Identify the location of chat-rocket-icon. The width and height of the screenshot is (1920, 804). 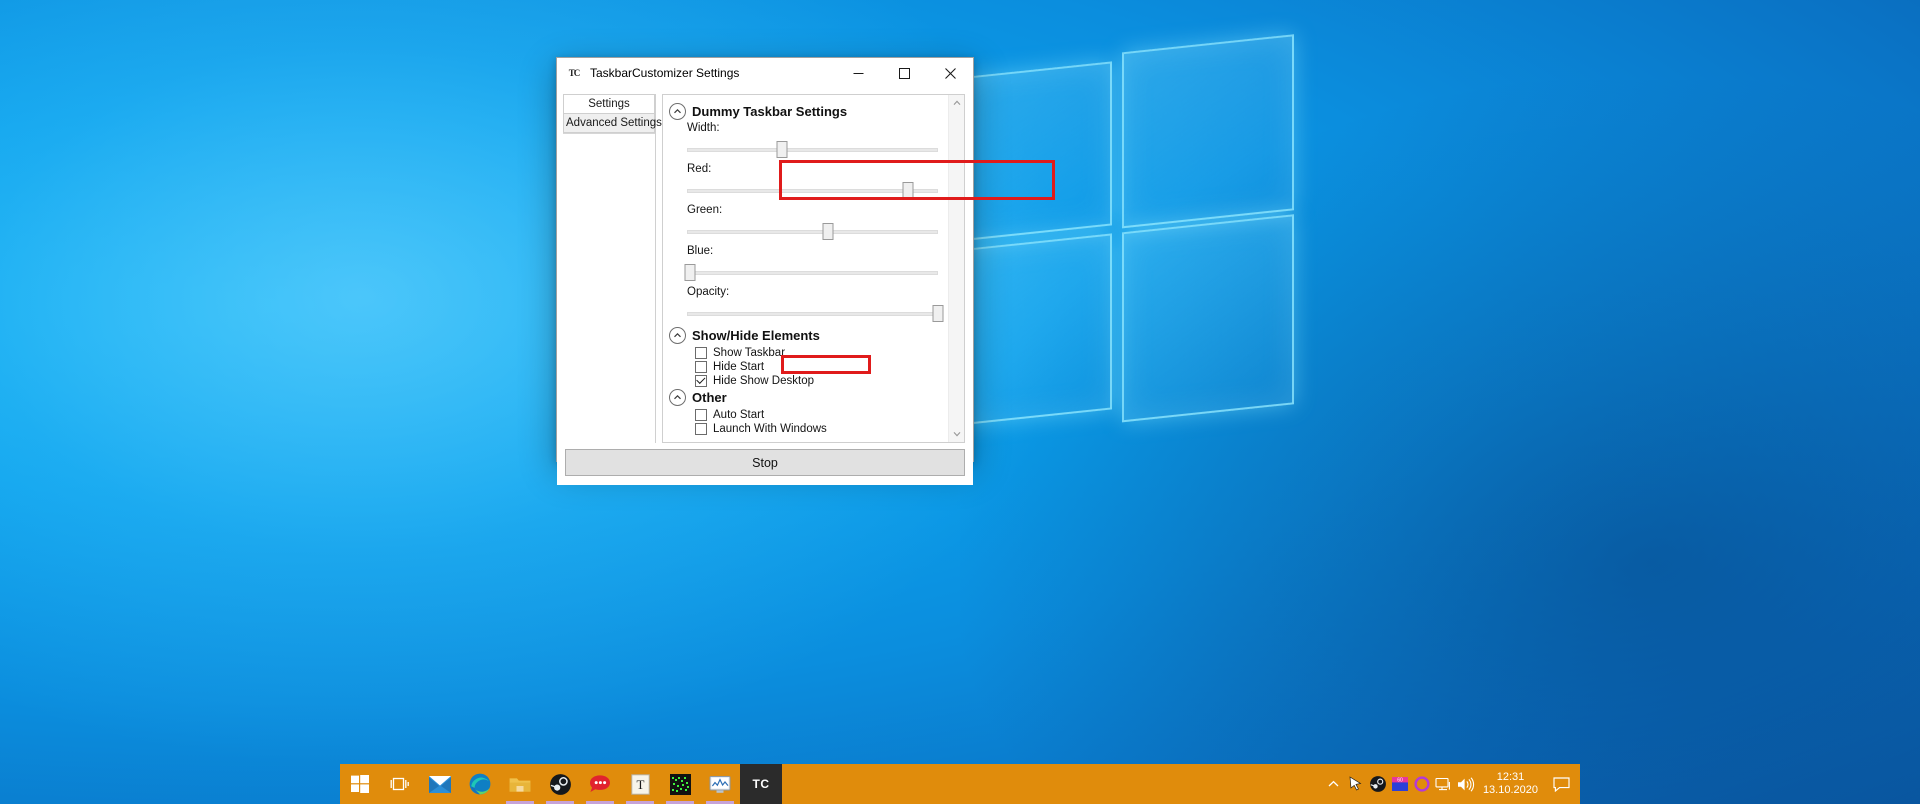
(600, 783).